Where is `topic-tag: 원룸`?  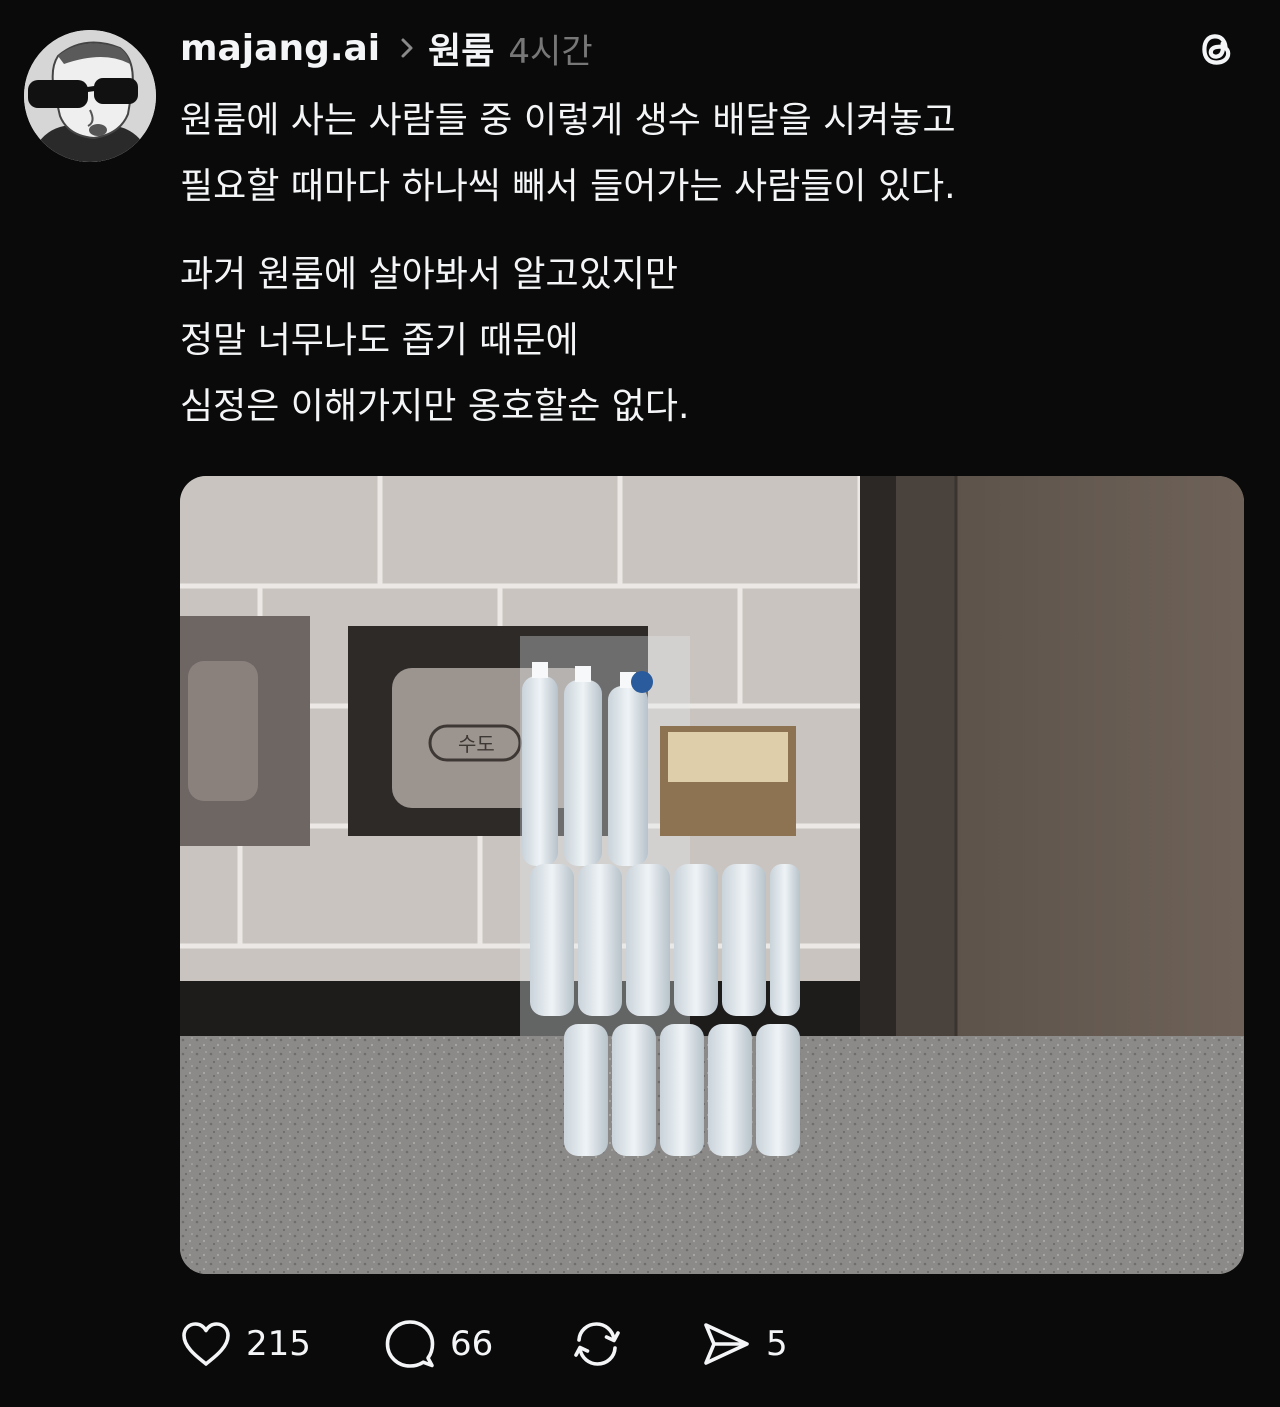 topic-tag: 원룸 is located at coordinates (461, 48).